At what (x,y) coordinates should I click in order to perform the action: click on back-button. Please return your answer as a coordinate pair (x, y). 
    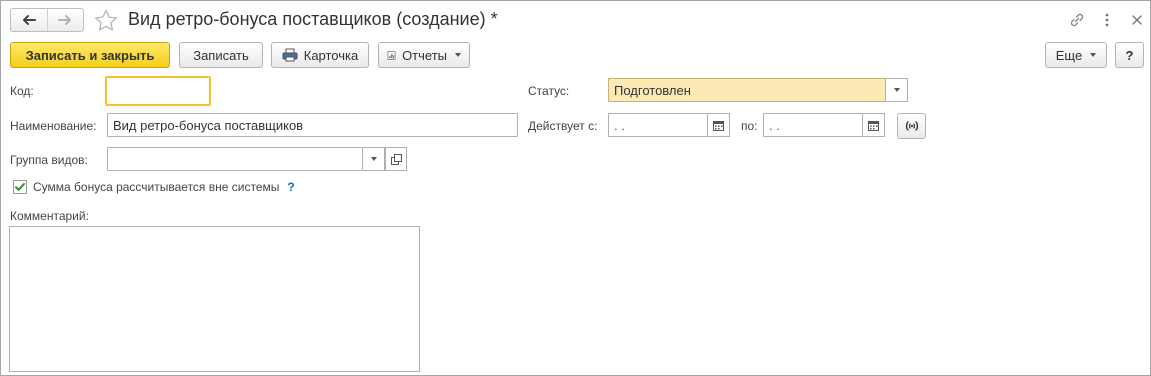
    Looking at the image, I should click on (29, 20).